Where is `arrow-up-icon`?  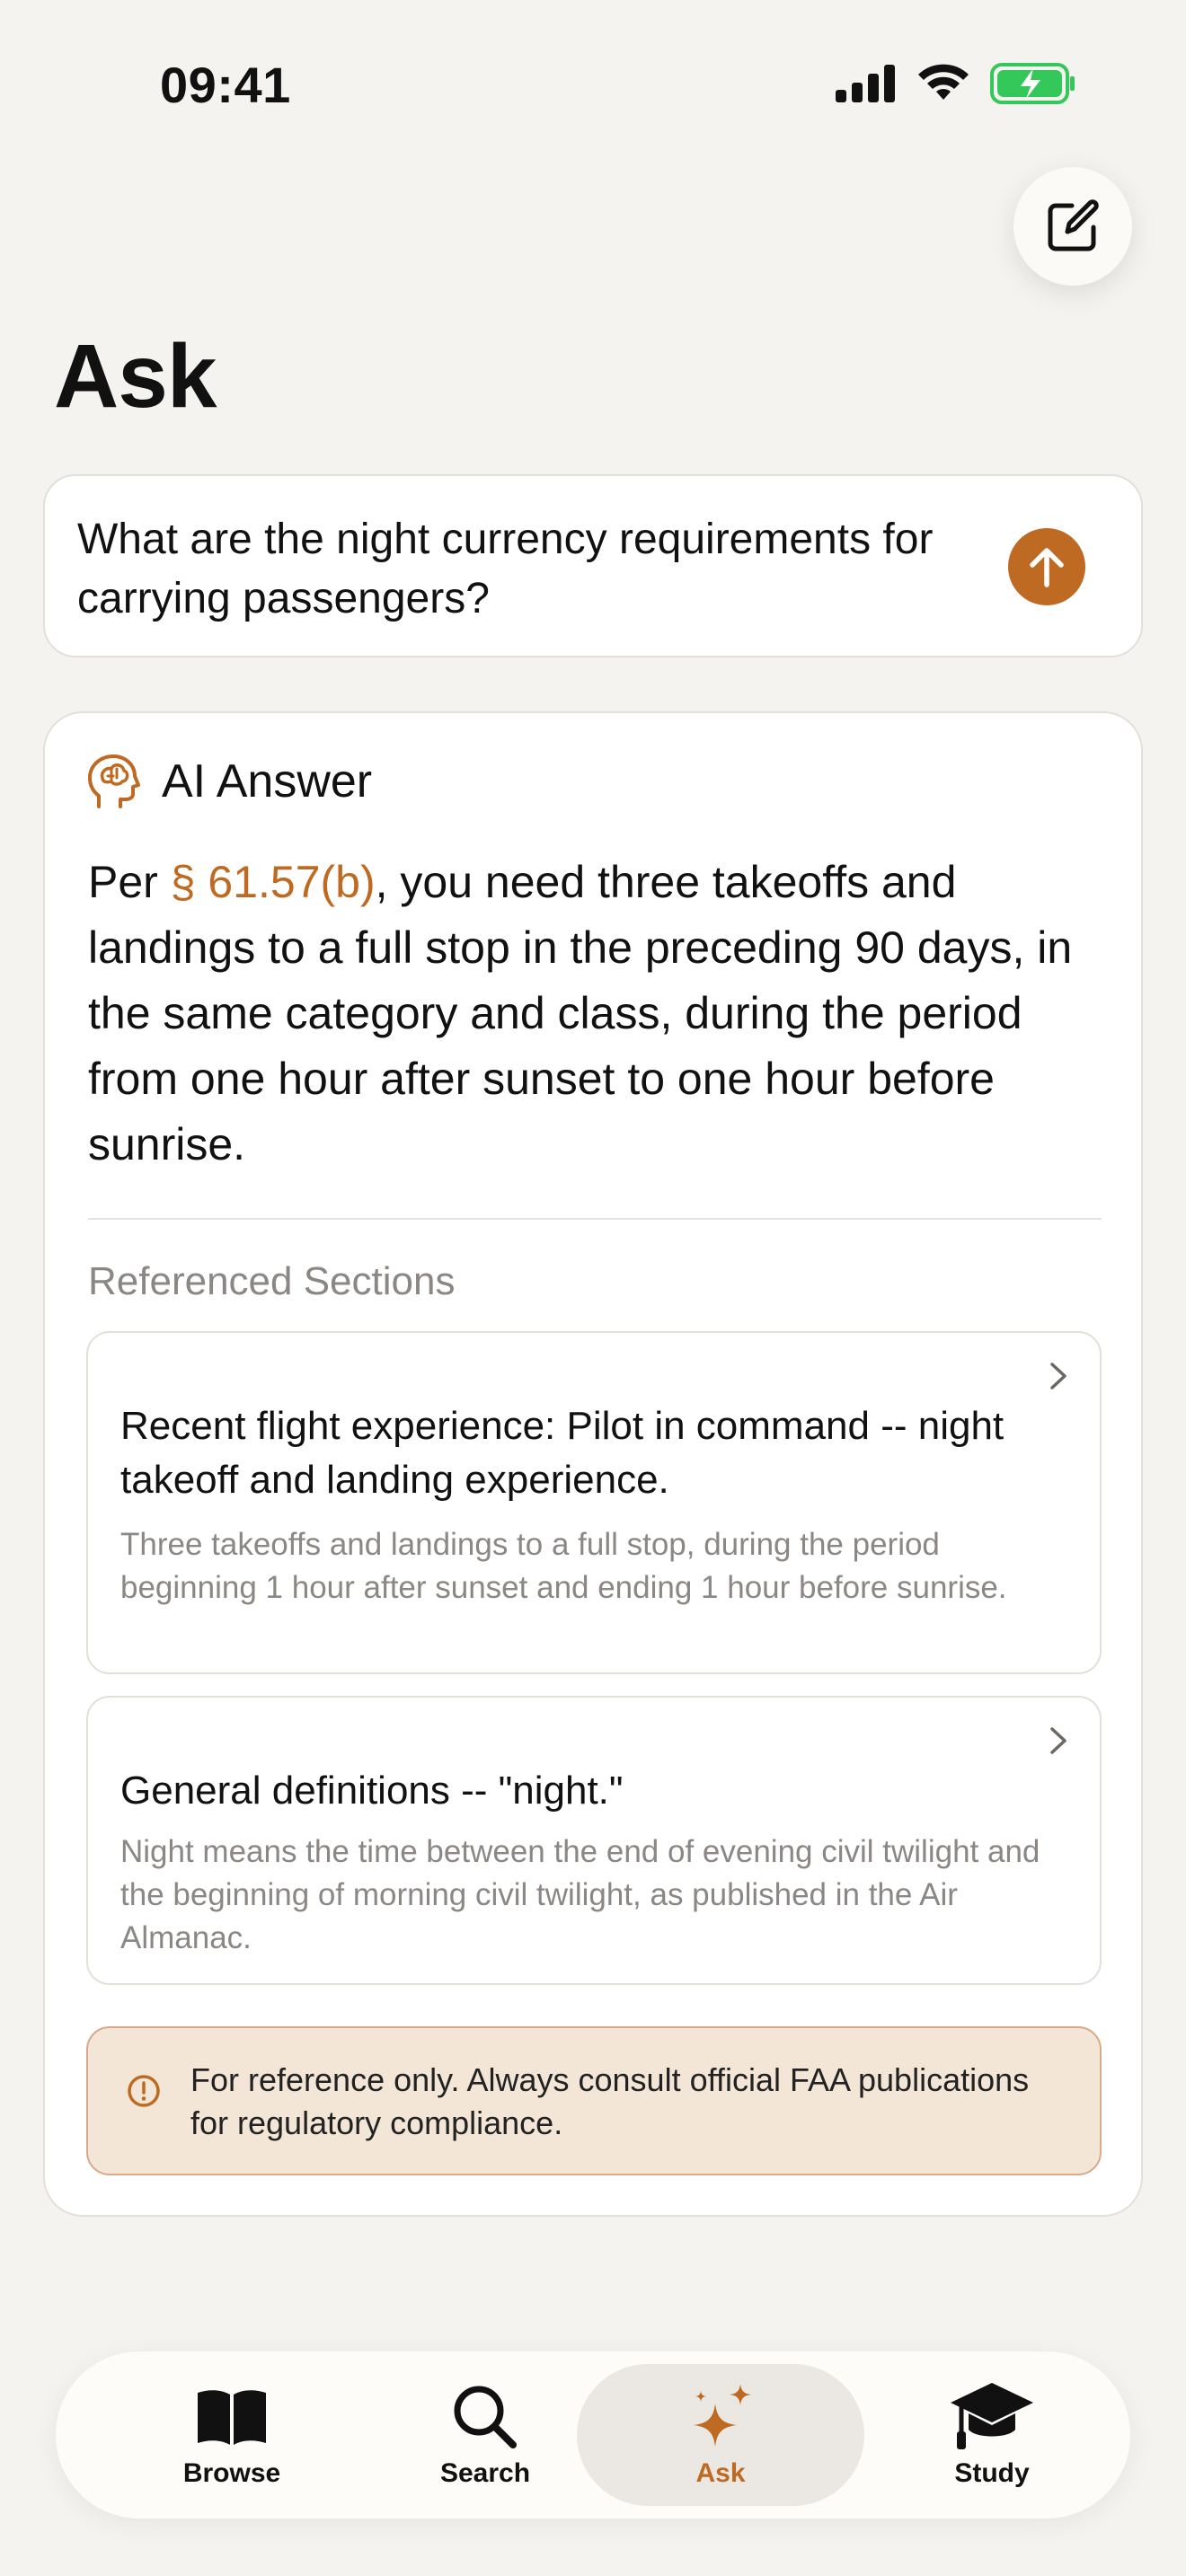 arrow-up-icon is located at coordinates (1047, 567).